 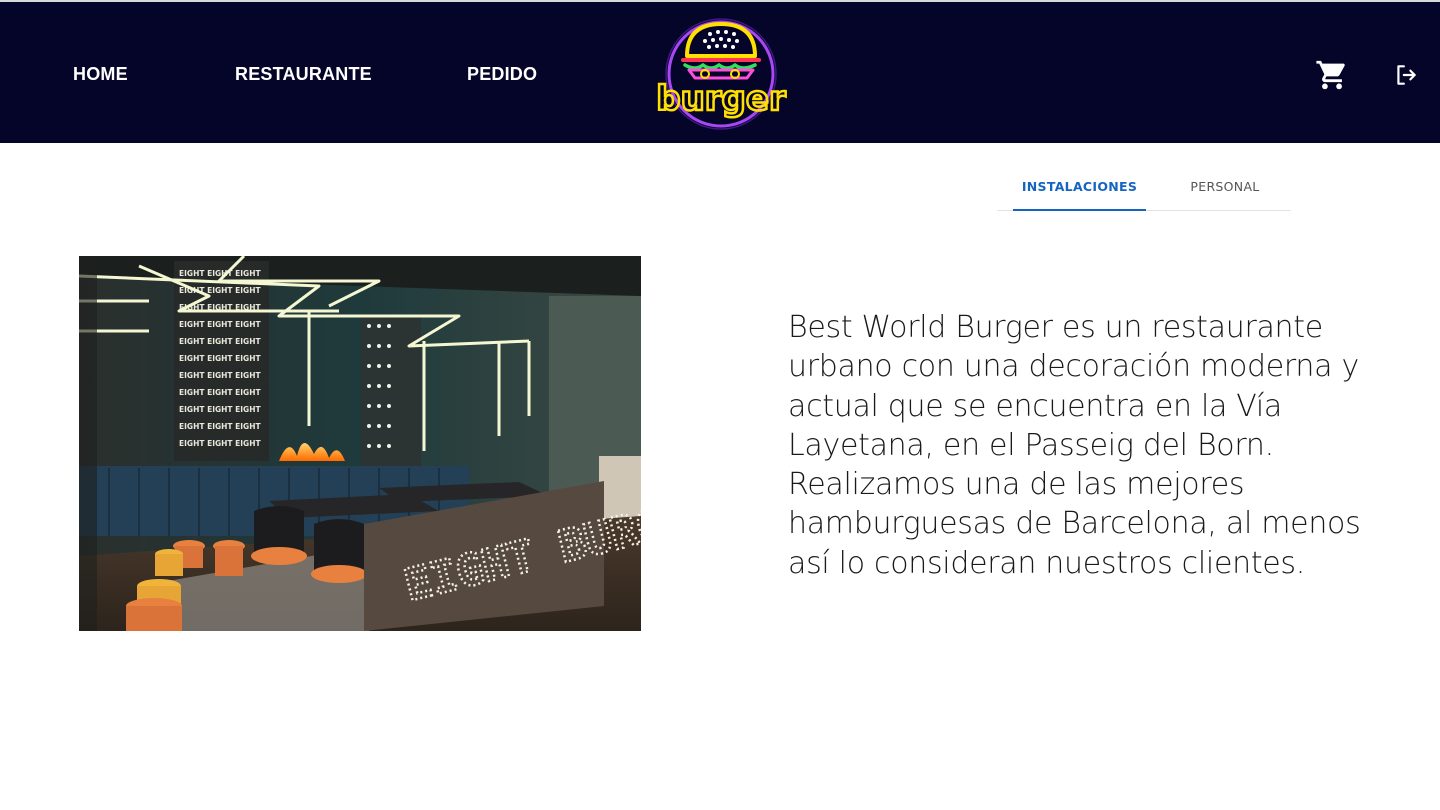 I want to click on tab-instalaciones: INSTALACIONES, so click(x=1079, y=188).